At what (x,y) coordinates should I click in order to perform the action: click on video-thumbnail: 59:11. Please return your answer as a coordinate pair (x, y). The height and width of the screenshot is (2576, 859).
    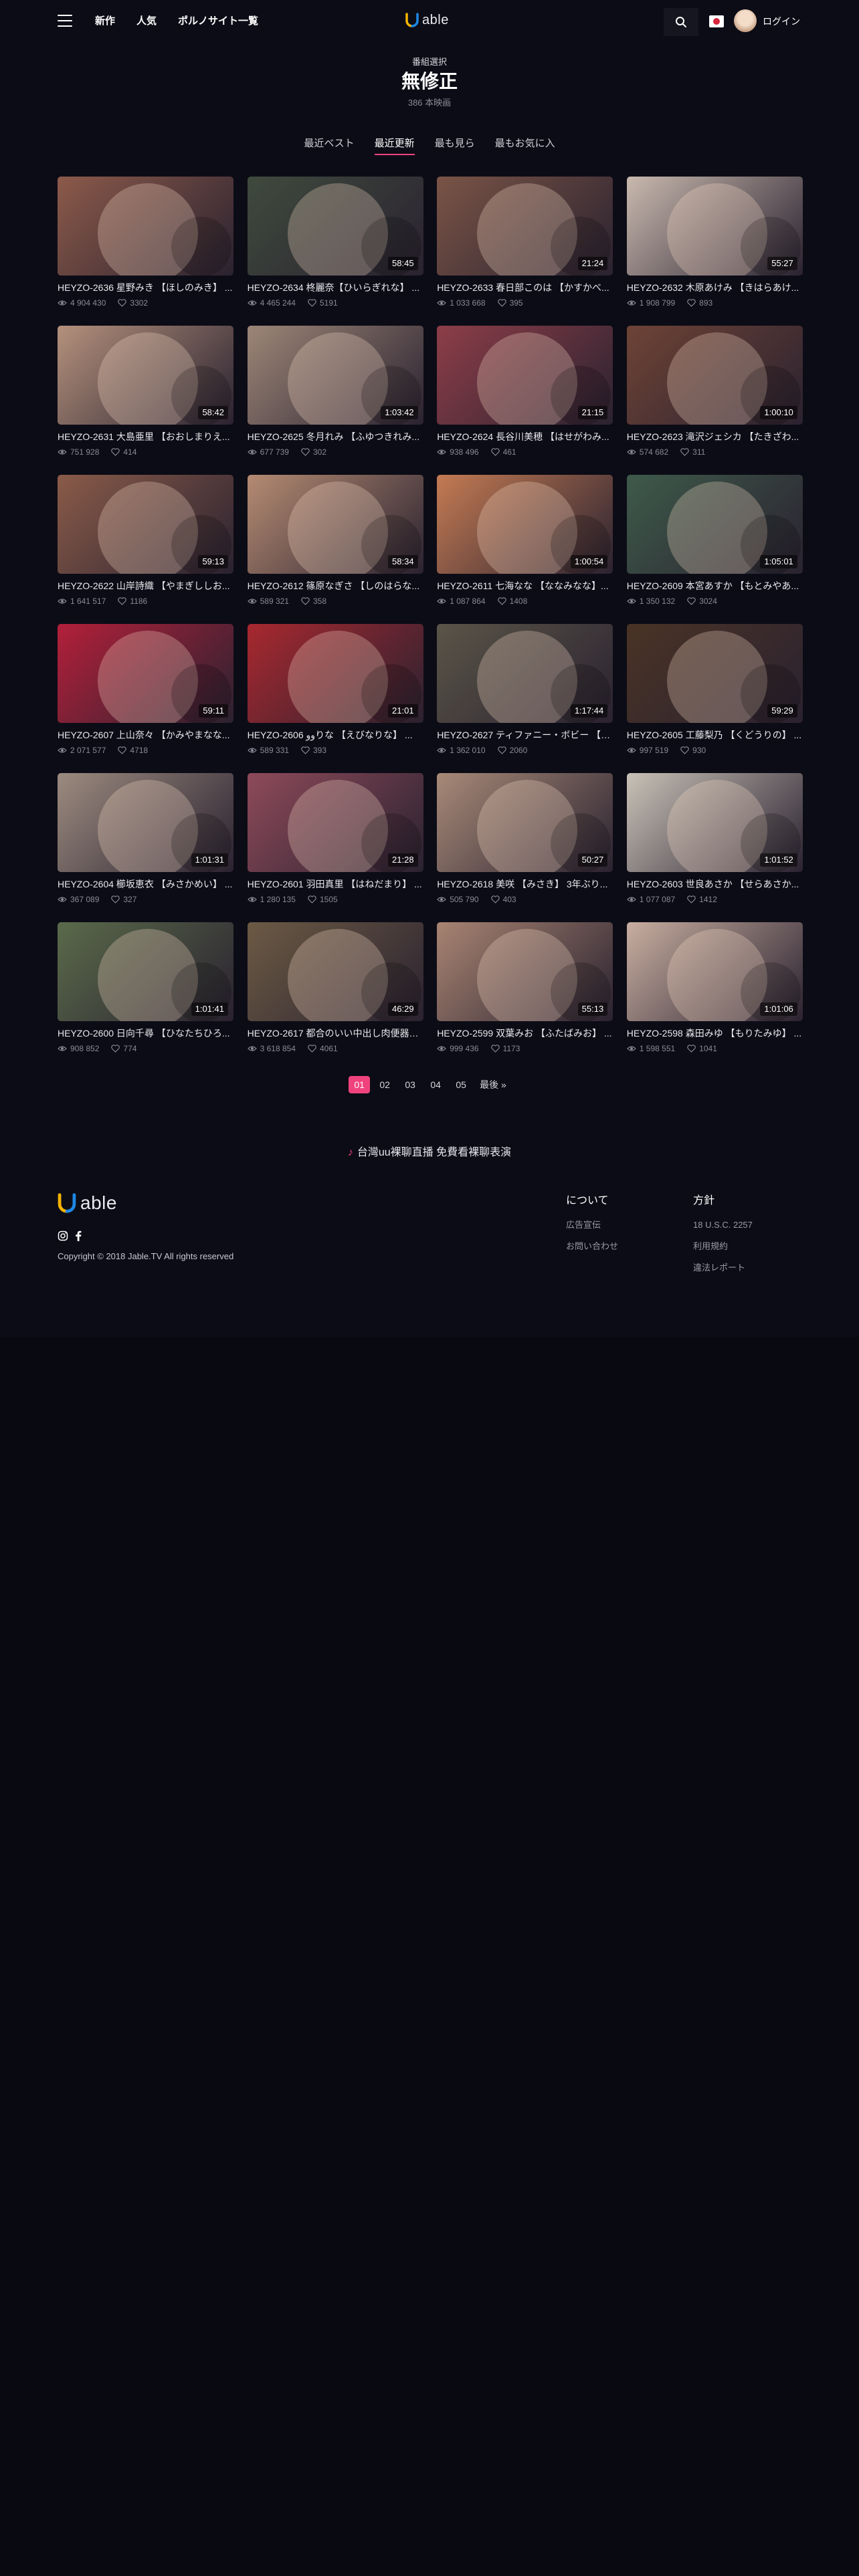
    Looking at the image, I should click on (145, 673).